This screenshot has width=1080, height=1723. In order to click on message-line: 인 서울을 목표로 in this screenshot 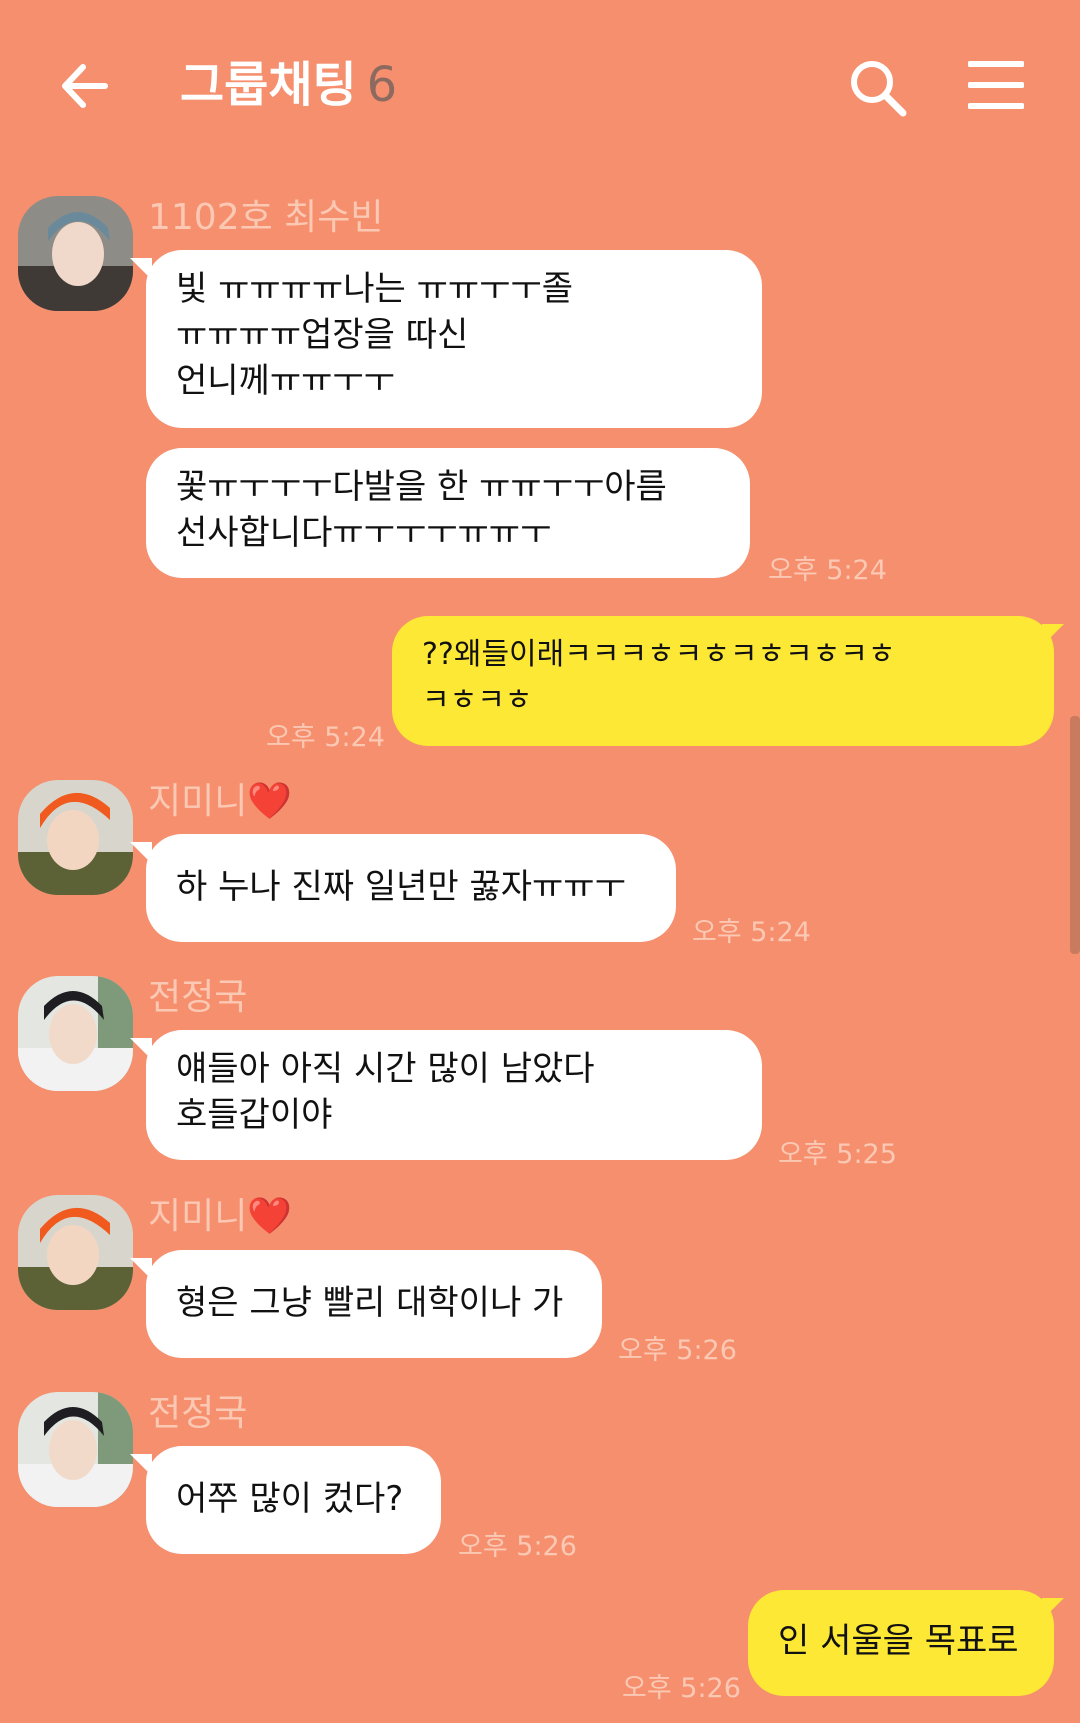, I will do `click(898, 1641)`.